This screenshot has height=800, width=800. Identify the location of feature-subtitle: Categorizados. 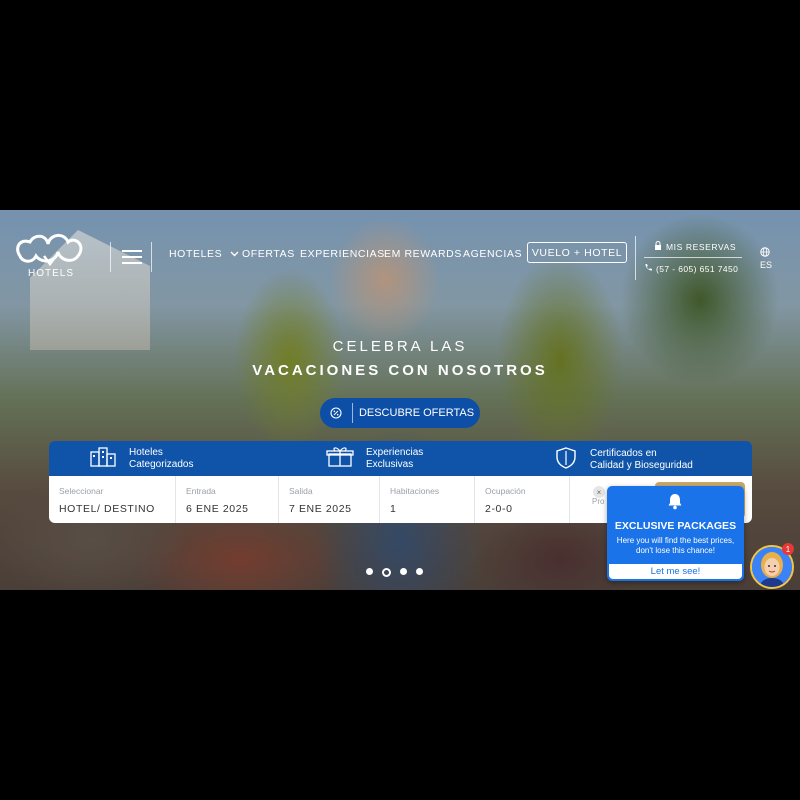
(161, 464).